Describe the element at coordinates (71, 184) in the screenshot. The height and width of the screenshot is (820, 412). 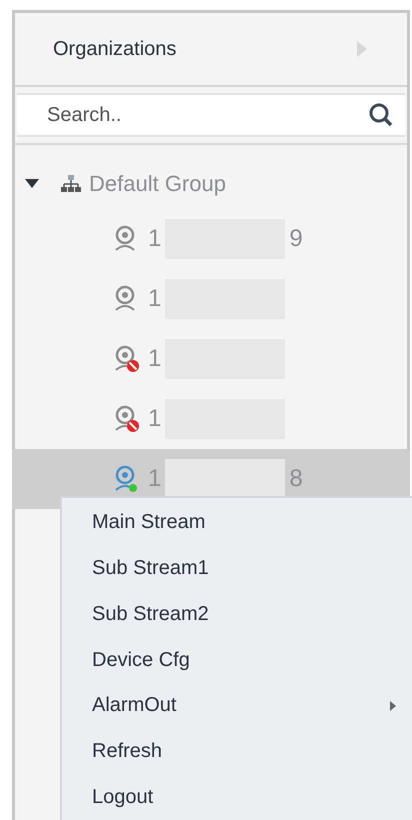
I see `hierarchy-icon` at that location.